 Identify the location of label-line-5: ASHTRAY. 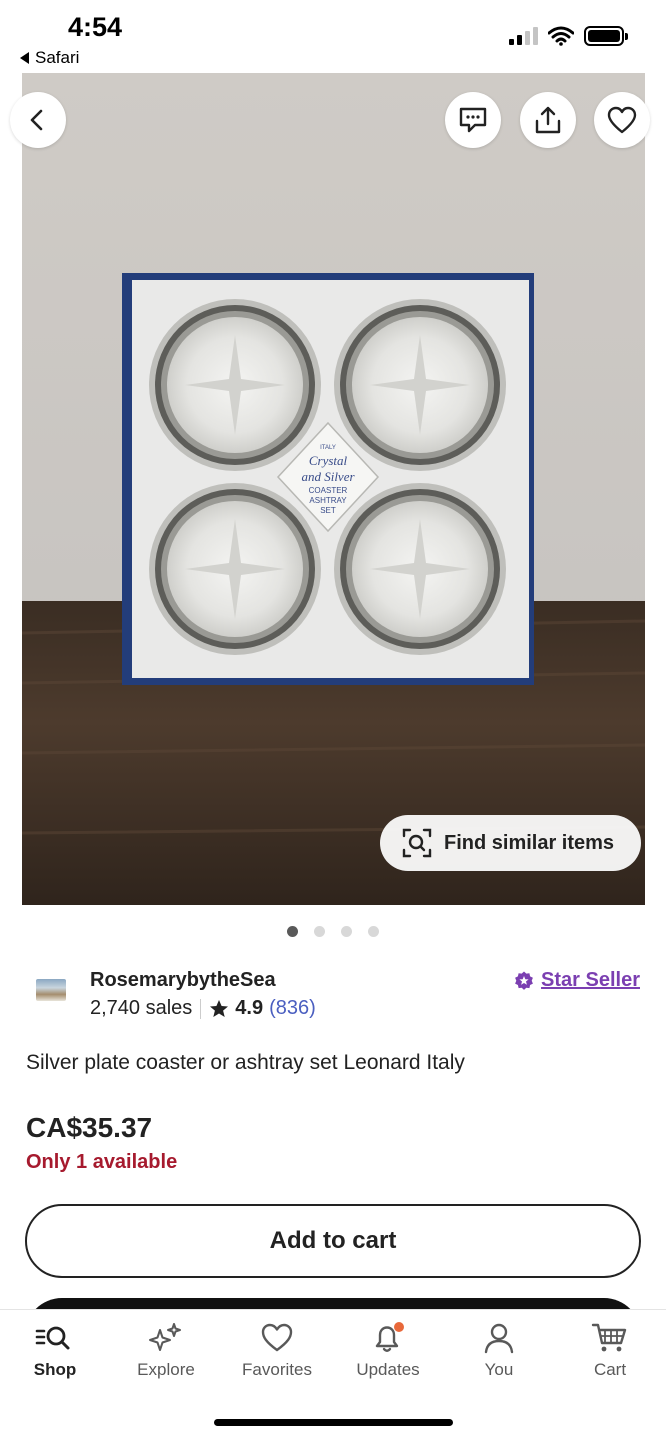
(328, 500).